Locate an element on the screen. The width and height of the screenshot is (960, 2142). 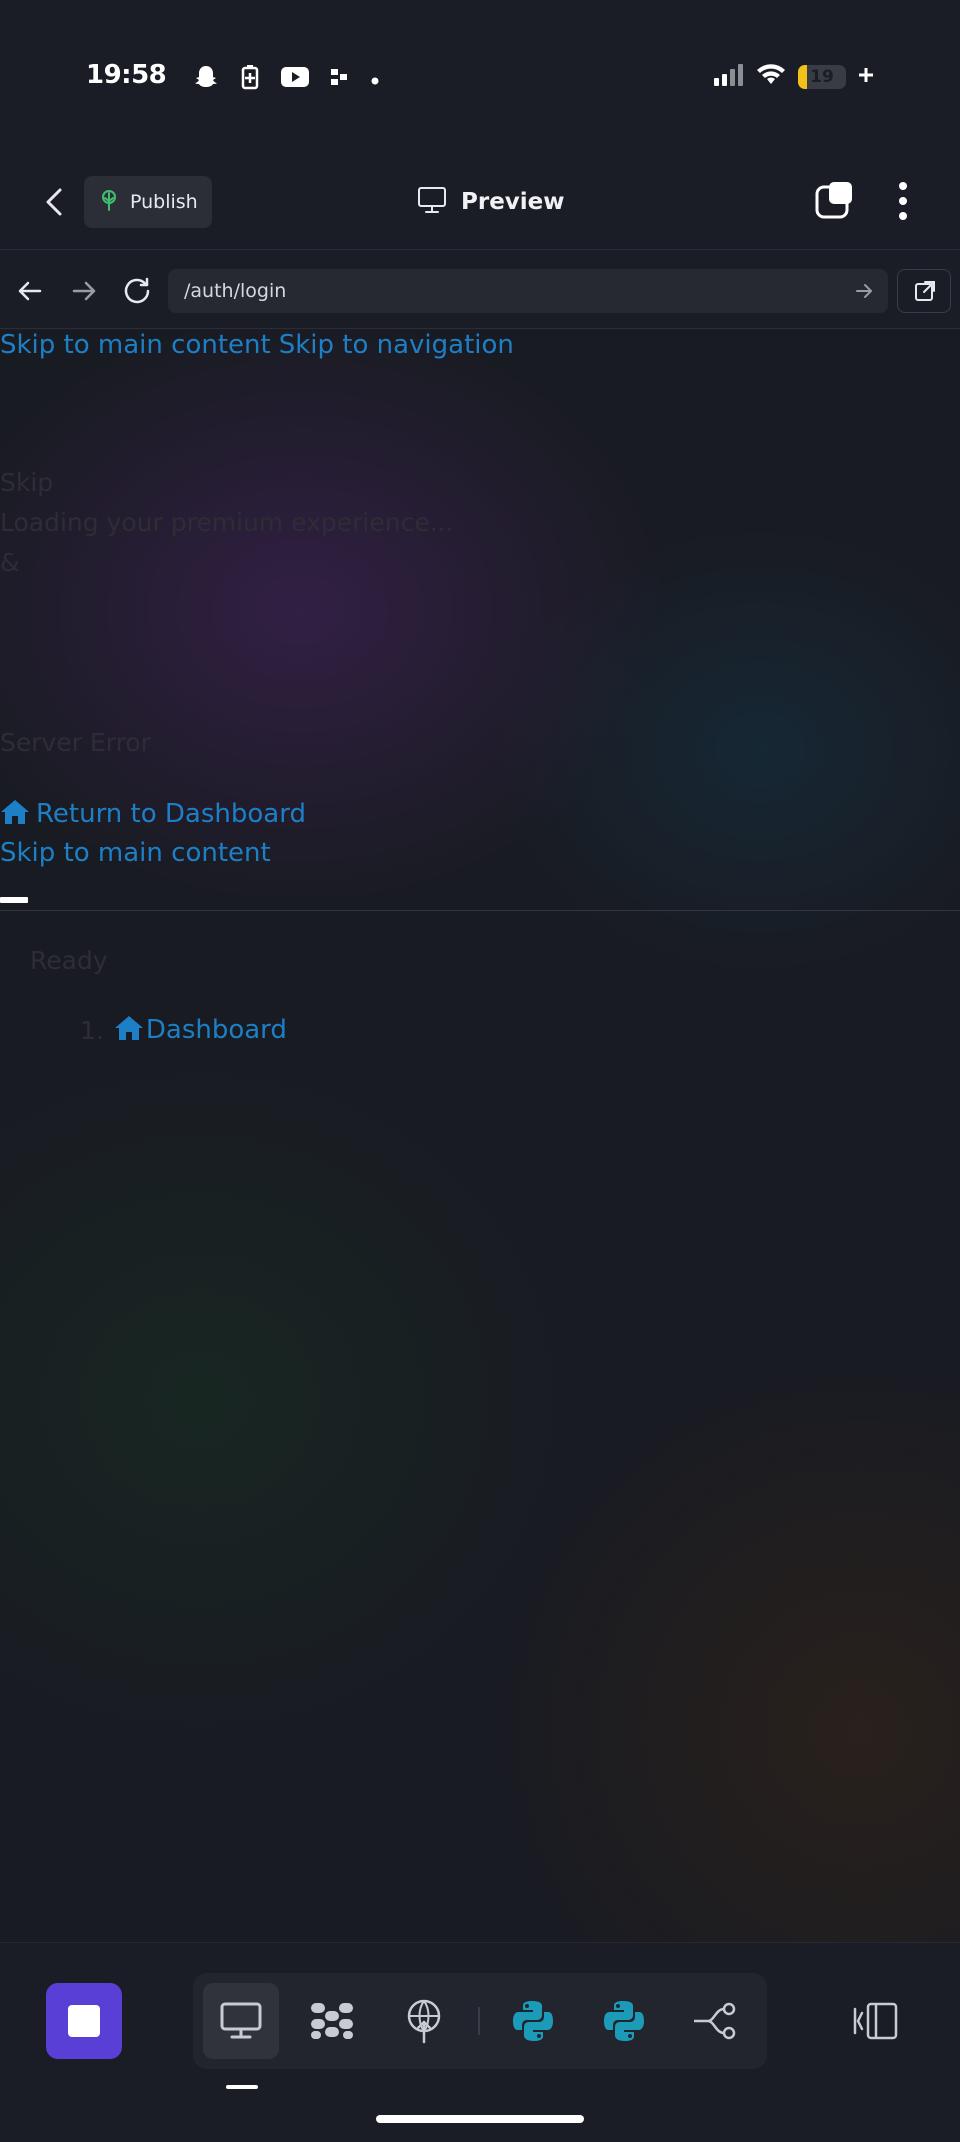
loading-heading: Skip is located at coordinates (27, 482).